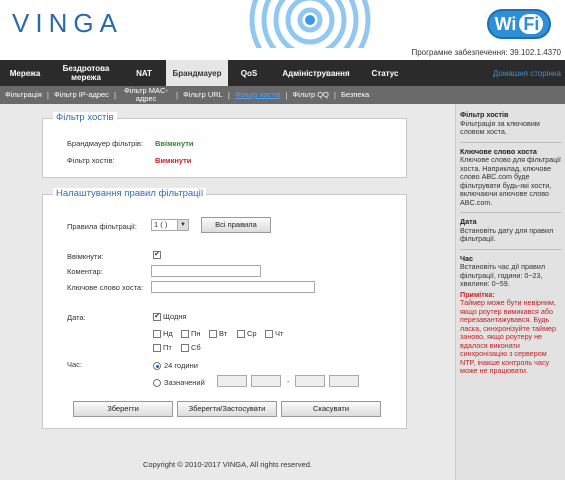 The width and height of the screenshot is (565, 480). What do you see at coordinates (531, 24) in the screenshot?
I see `wifi-logo-fi: Fi` at bounding box center [531, 24].